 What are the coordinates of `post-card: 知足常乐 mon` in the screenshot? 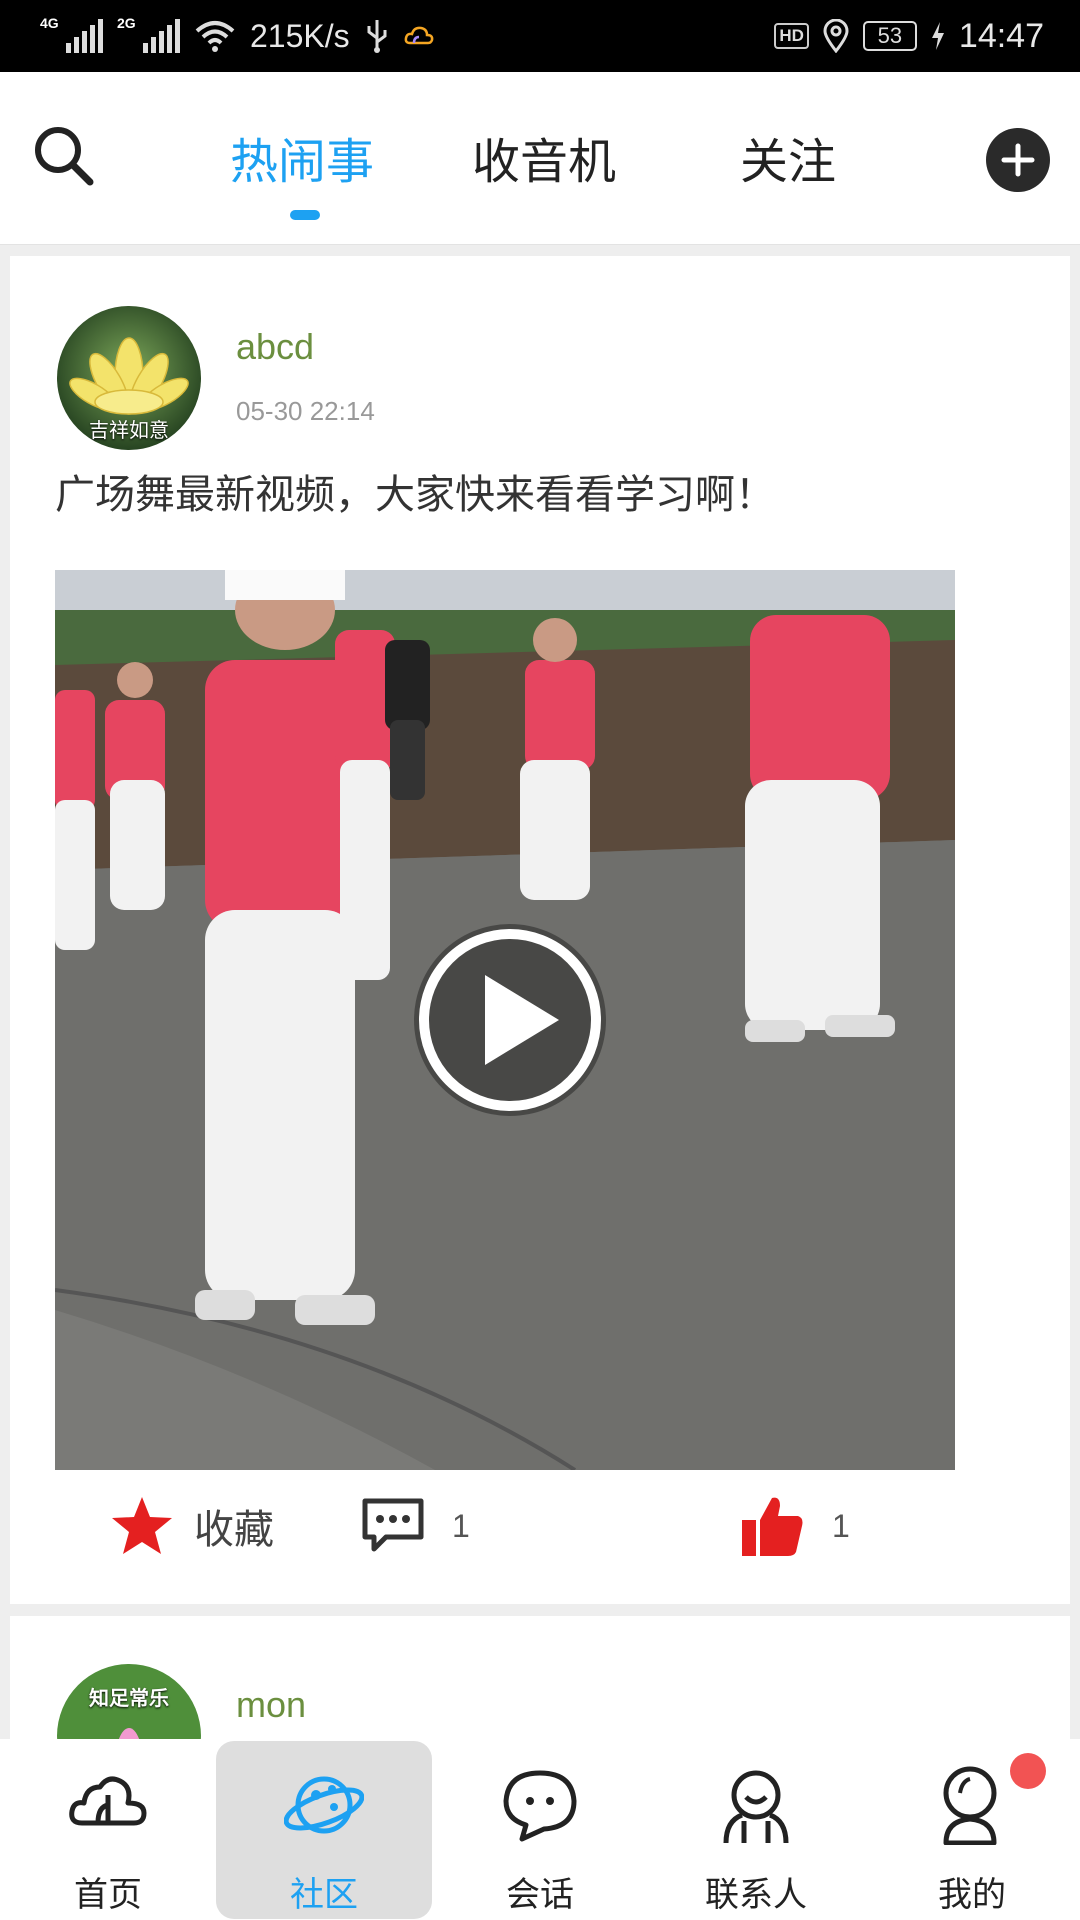 It's located at (540, 1712).